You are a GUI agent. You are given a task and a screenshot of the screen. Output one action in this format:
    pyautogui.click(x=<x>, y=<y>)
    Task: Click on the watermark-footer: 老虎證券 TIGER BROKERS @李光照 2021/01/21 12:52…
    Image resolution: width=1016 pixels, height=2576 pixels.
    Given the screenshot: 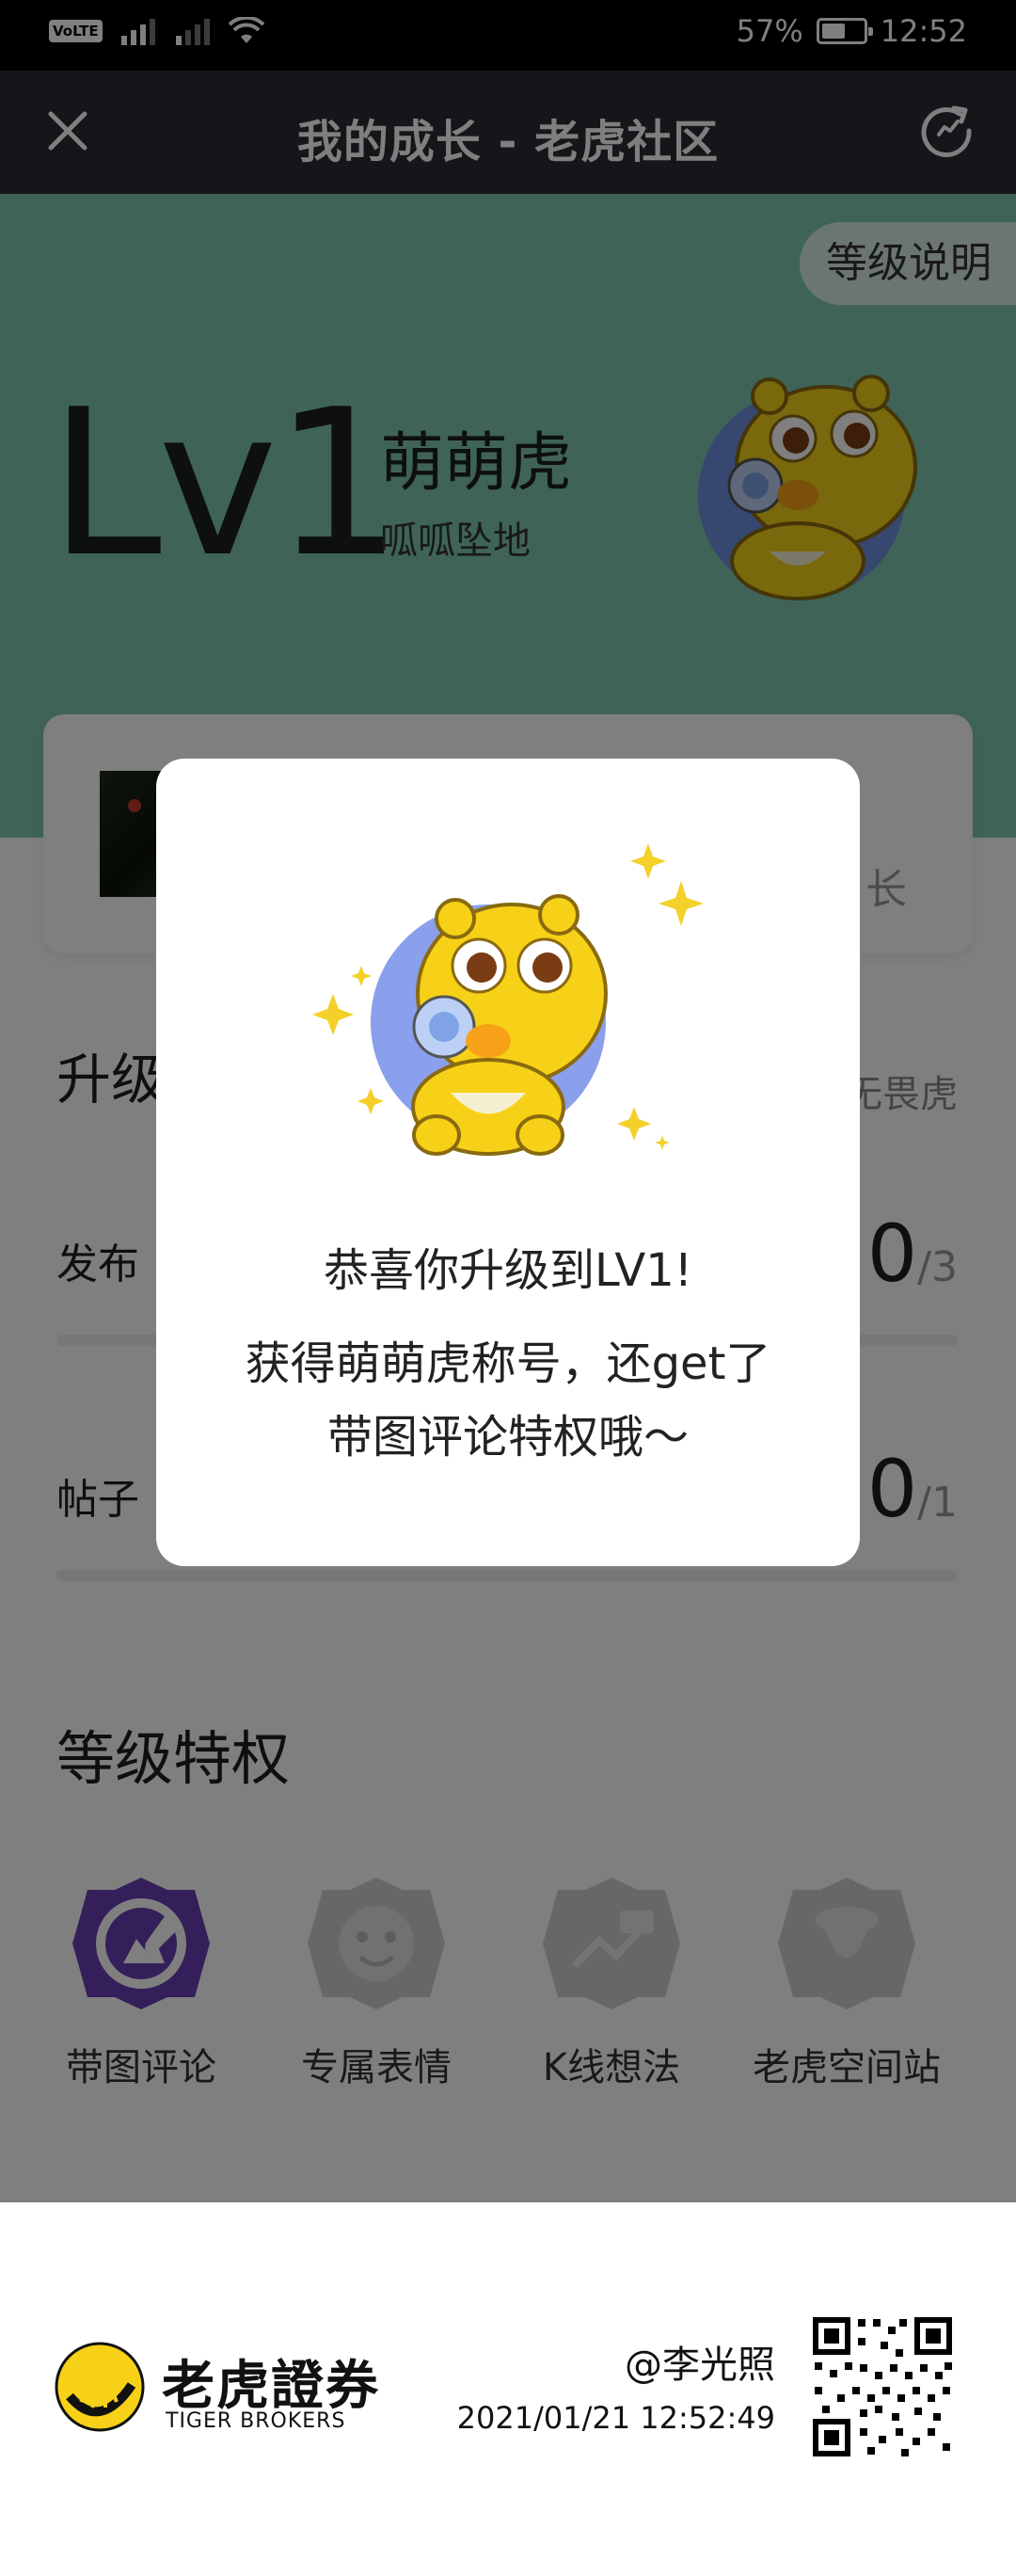 What is the action you would take?
    pyautogui.click(x=508, y=2389)
    